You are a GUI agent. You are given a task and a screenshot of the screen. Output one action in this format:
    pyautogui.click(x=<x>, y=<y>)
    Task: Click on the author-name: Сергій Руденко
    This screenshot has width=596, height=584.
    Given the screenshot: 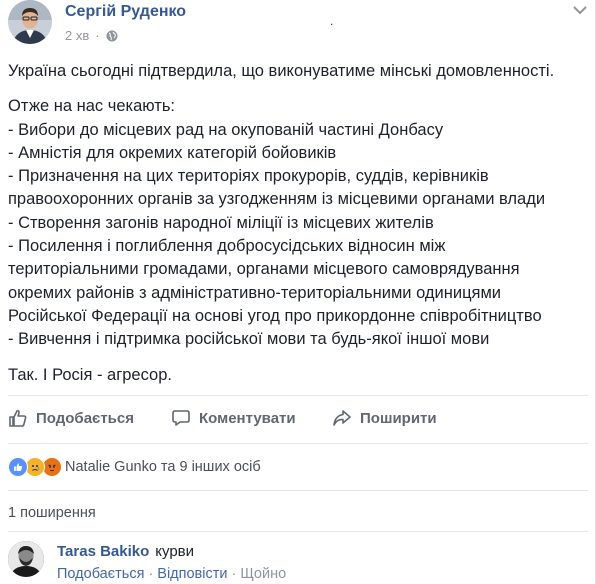 What is the action you would take?
    pyautogui.click(x=125, y=12)
    